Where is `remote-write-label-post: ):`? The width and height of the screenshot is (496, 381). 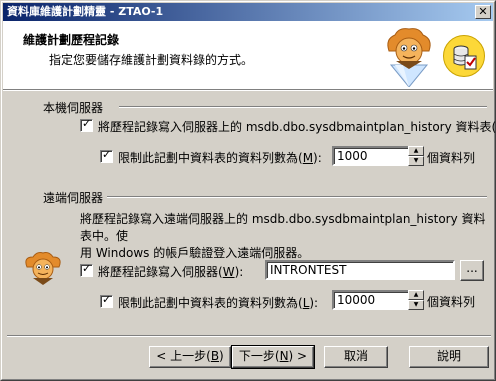
remote-write-label-post: ): is located at coordinates (239, 272).